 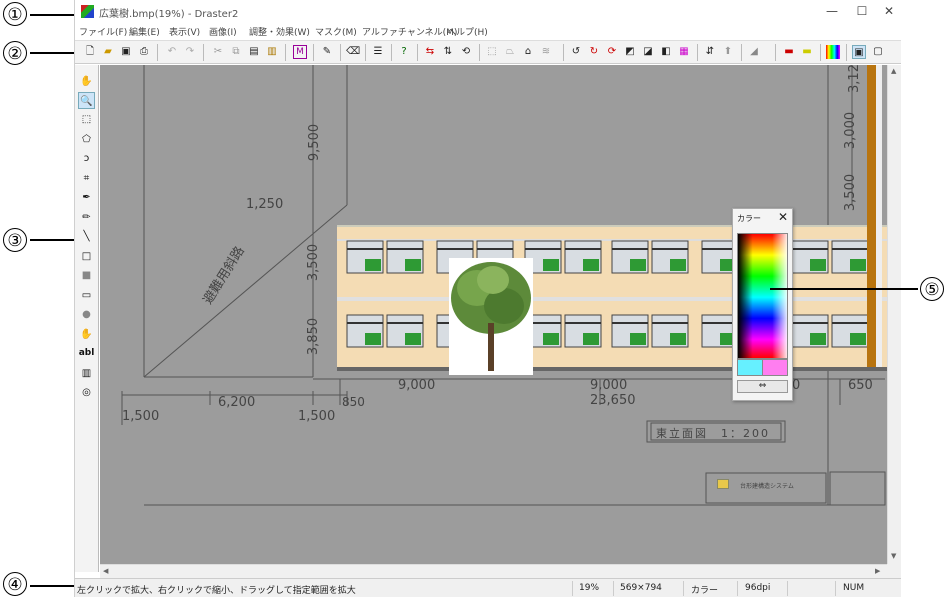 I want to click on filled-rectangle-icon: ■, so click(x=86, y=275).